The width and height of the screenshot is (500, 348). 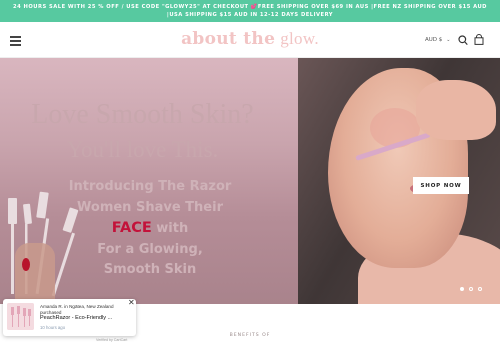 I want to click on verified-label: Verified by CartCart, so click(x=112, y=340).